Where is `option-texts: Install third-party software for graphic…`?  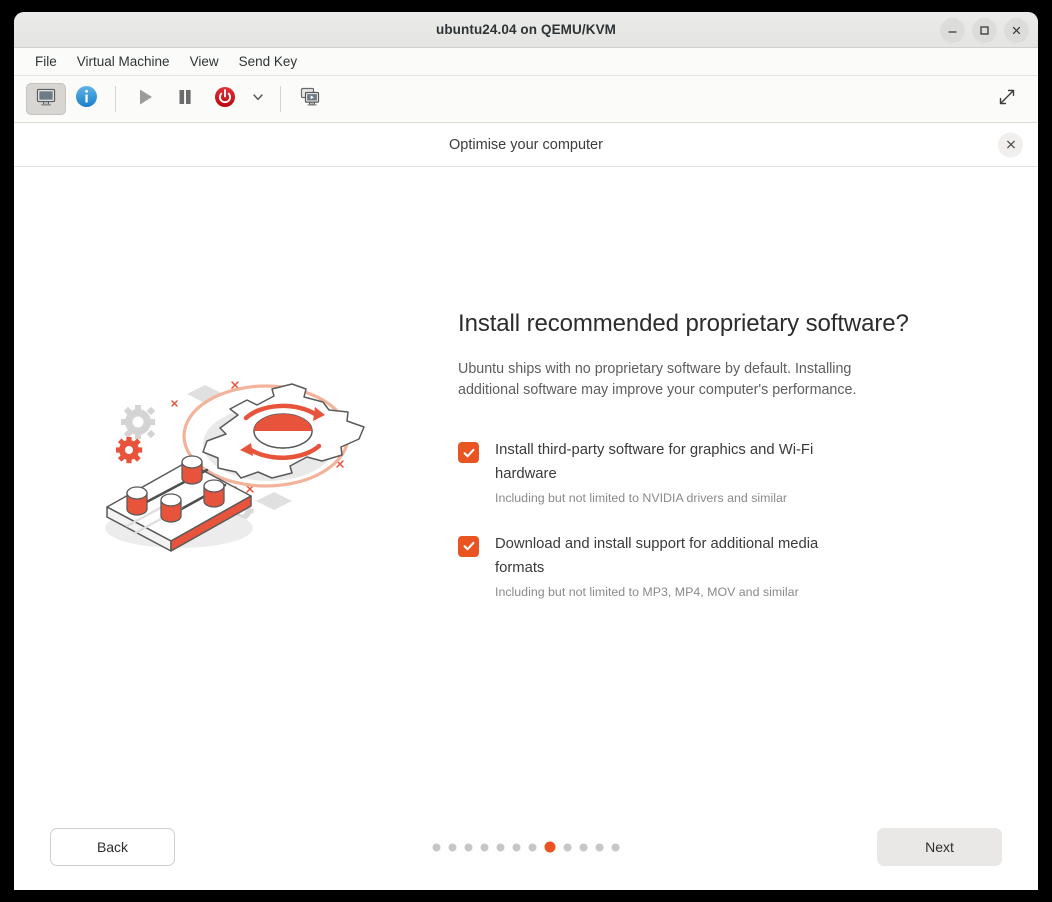
option-texts: Install third-party software for graphic… is located at coordinates (680, 473).